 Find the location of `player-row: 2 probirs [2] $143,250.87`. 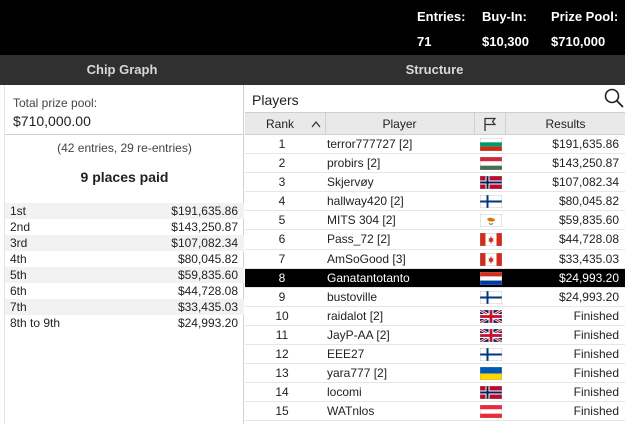

player-row: 2 probirs [2] $143,250.87 is located at coordinates (435, 164).